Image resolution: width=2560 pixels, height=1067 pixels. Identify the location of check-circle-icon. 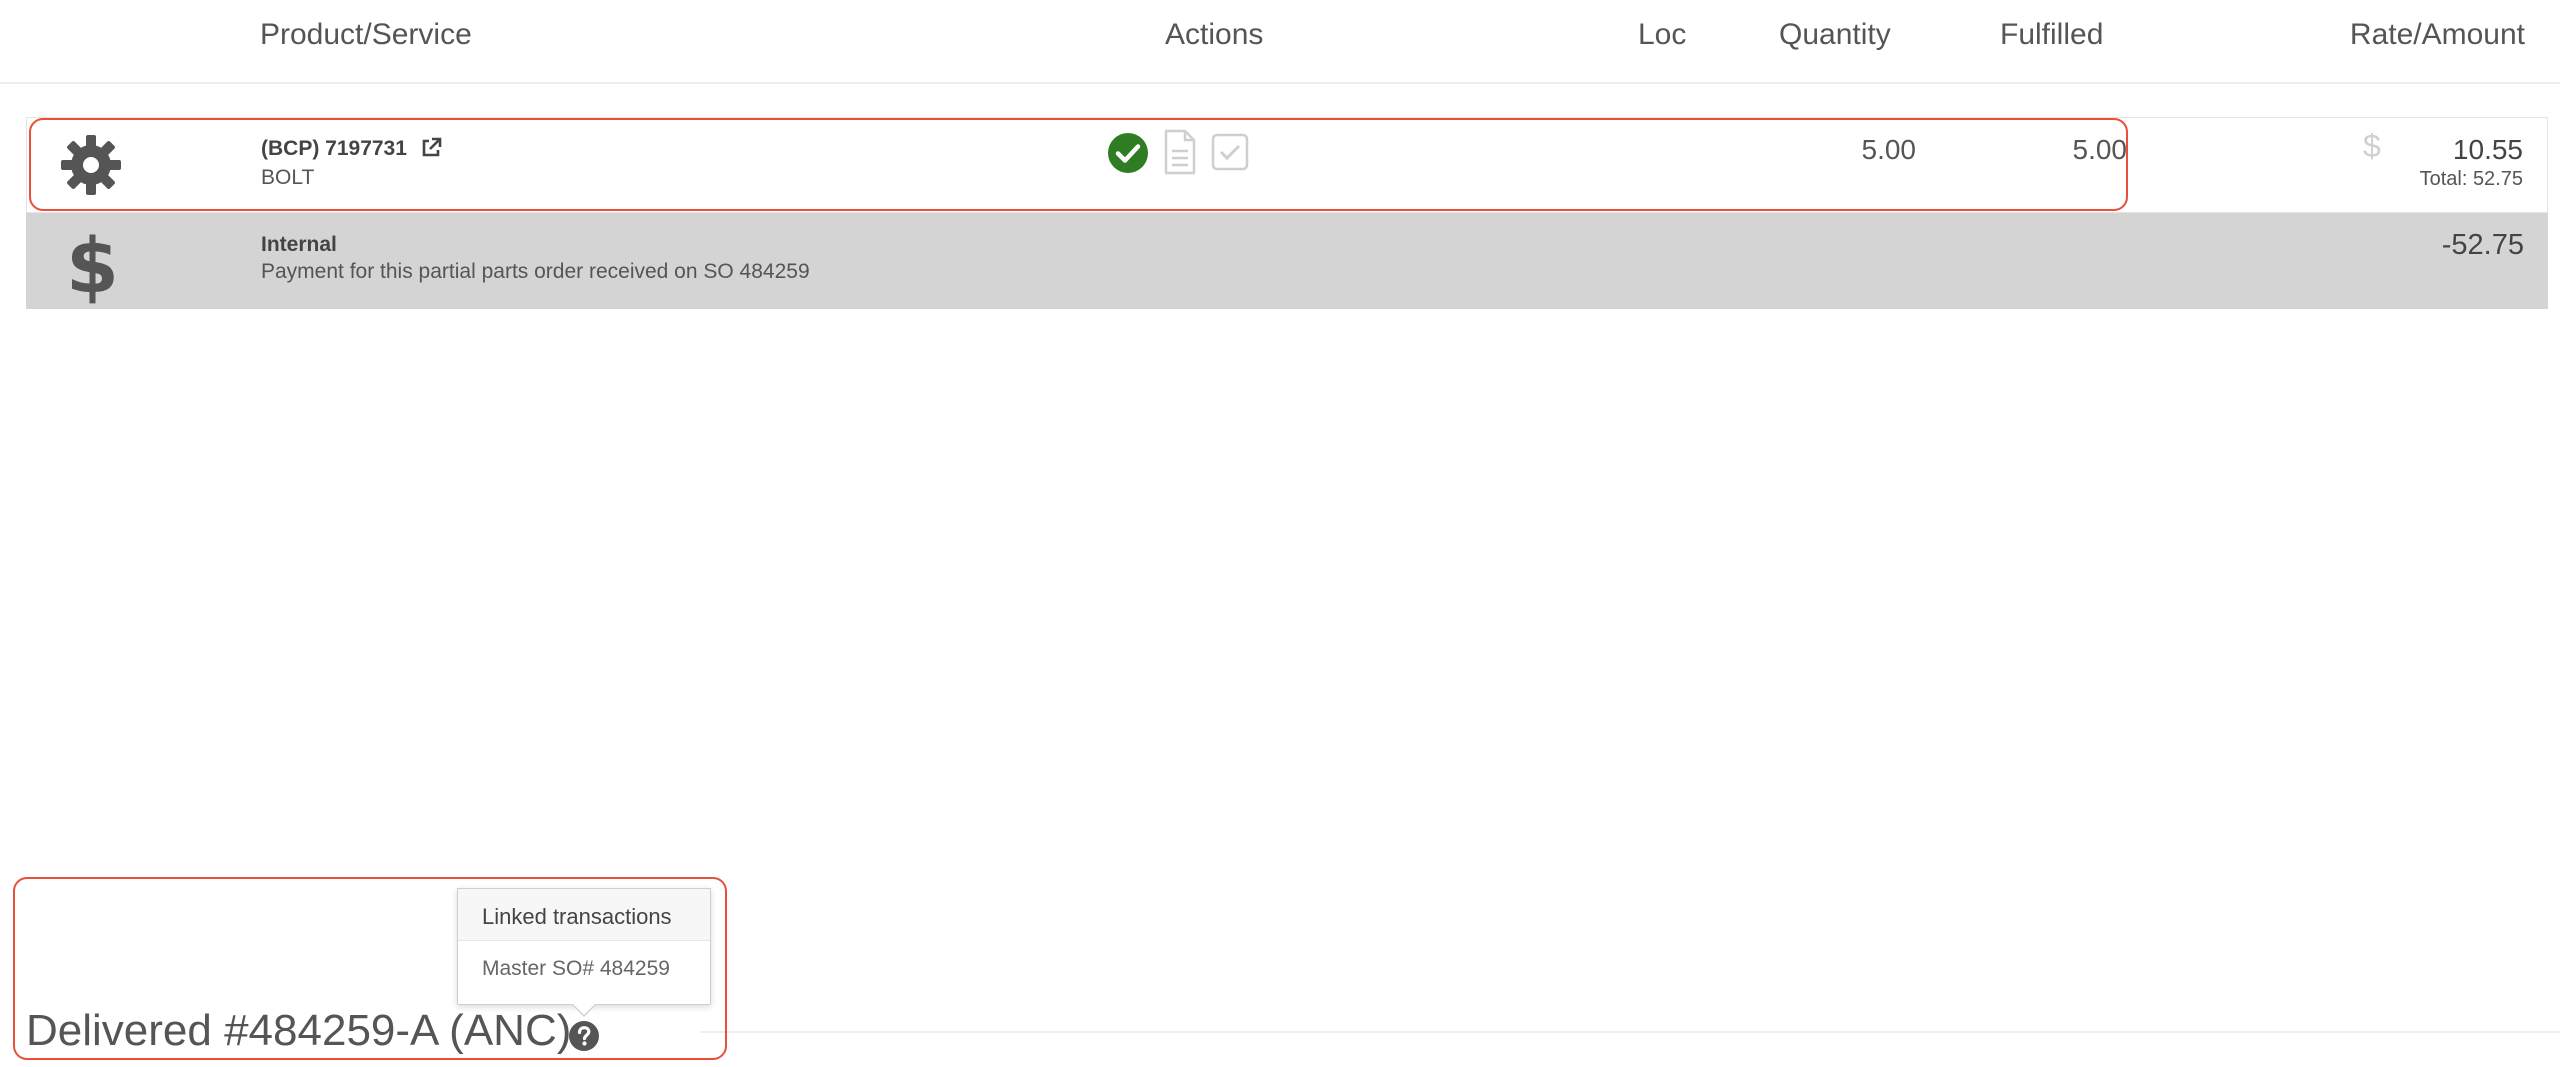
(1128, 153).